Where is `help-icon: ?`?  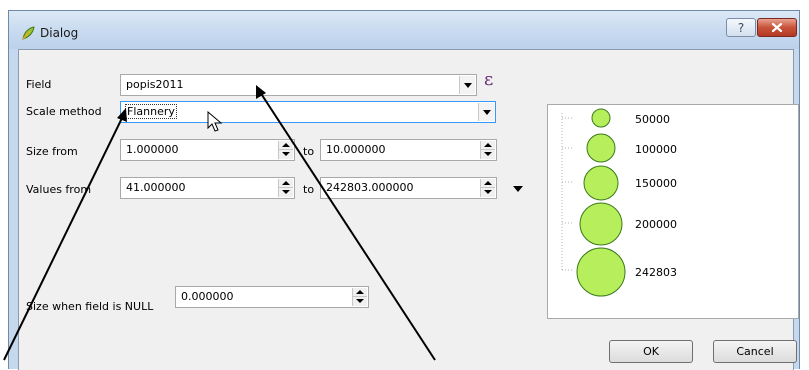
help-icon: ? is located at coordinates (741, 28).